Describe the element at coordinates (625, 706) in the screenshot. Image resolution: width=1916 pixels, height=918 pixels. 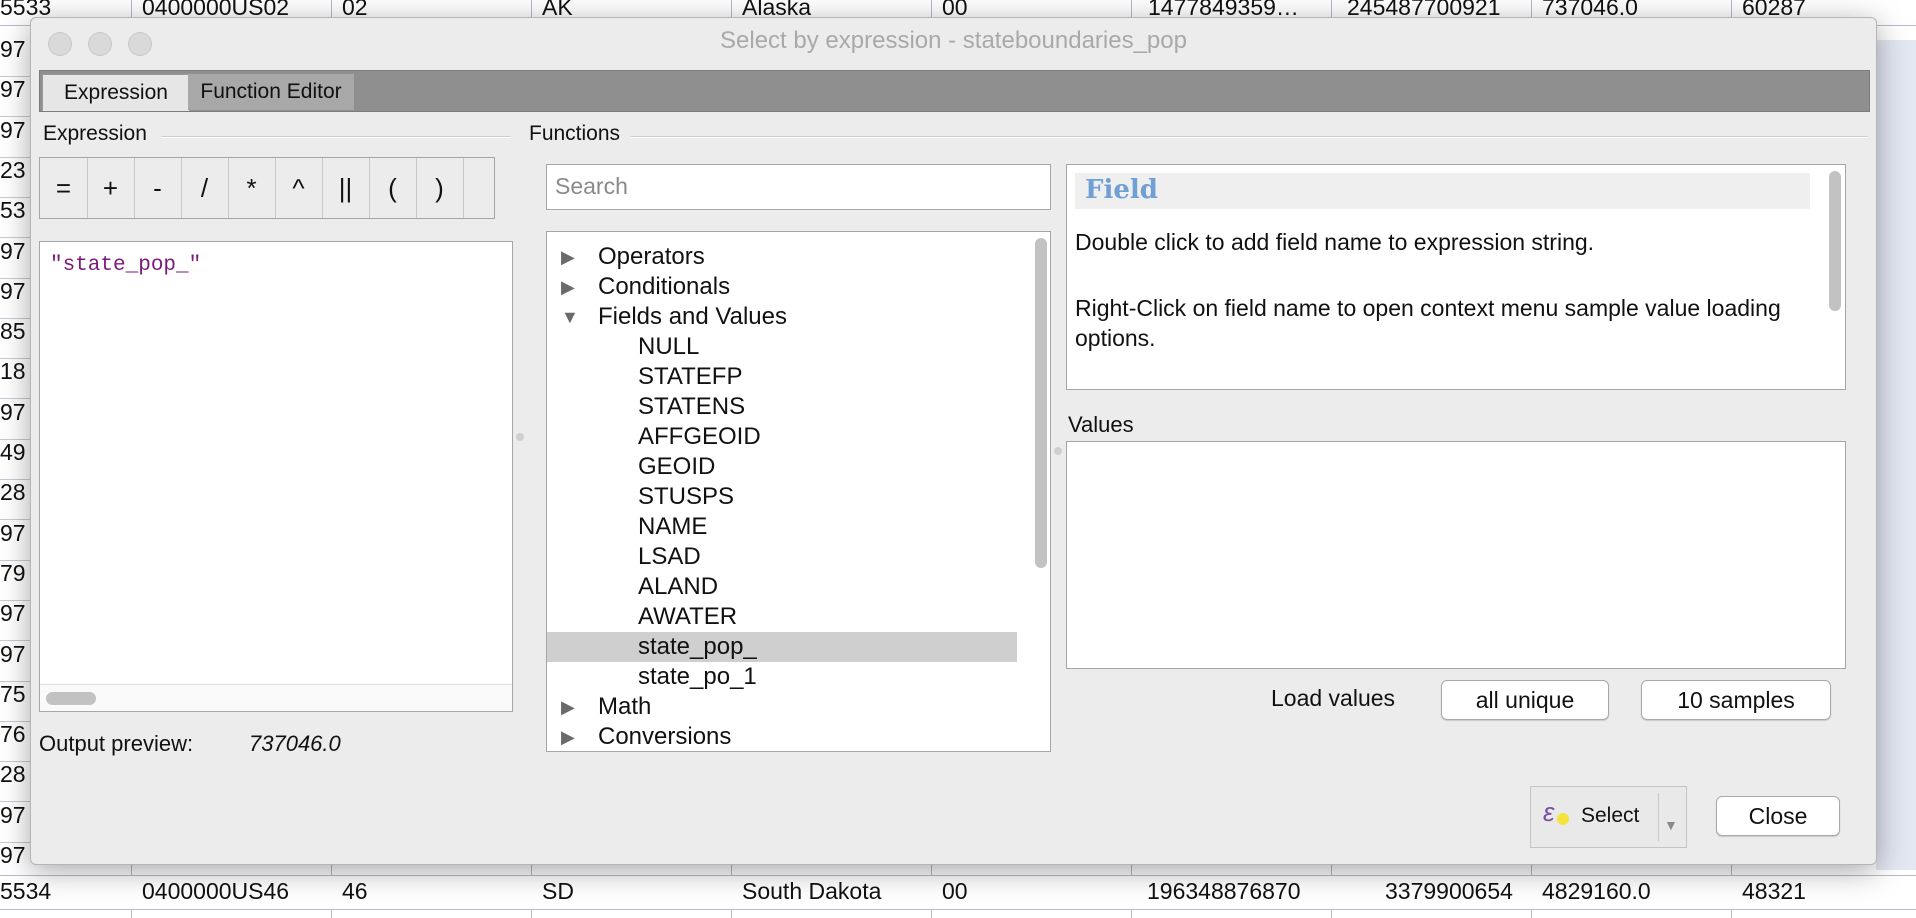
I see `tree-item-label: Math` at that location.